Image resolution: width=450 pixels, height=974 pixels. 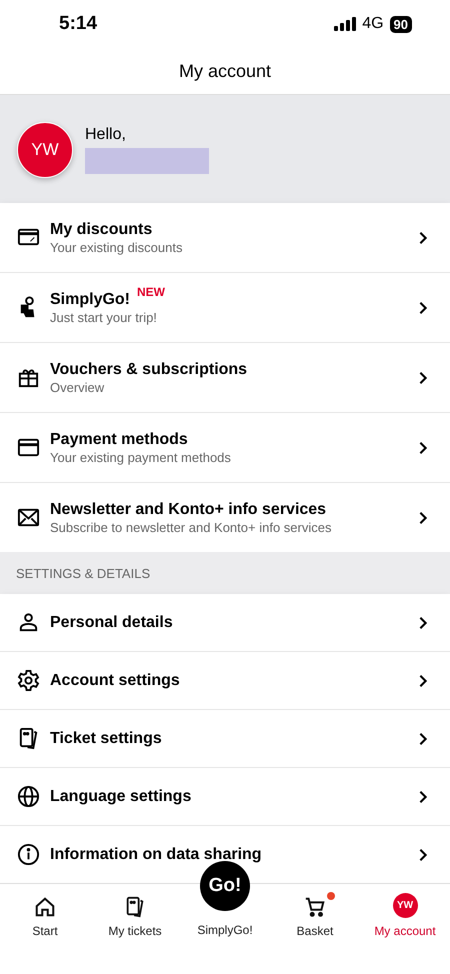 I want to click on tab-item: Start, so click(x=45, y=911).